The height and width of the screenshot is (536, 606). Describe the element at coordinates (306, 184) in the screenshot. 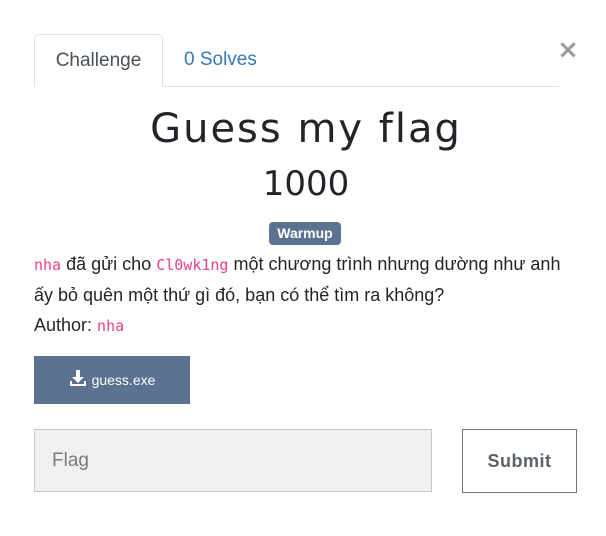

I see `challenge-value: 1000` at that location.